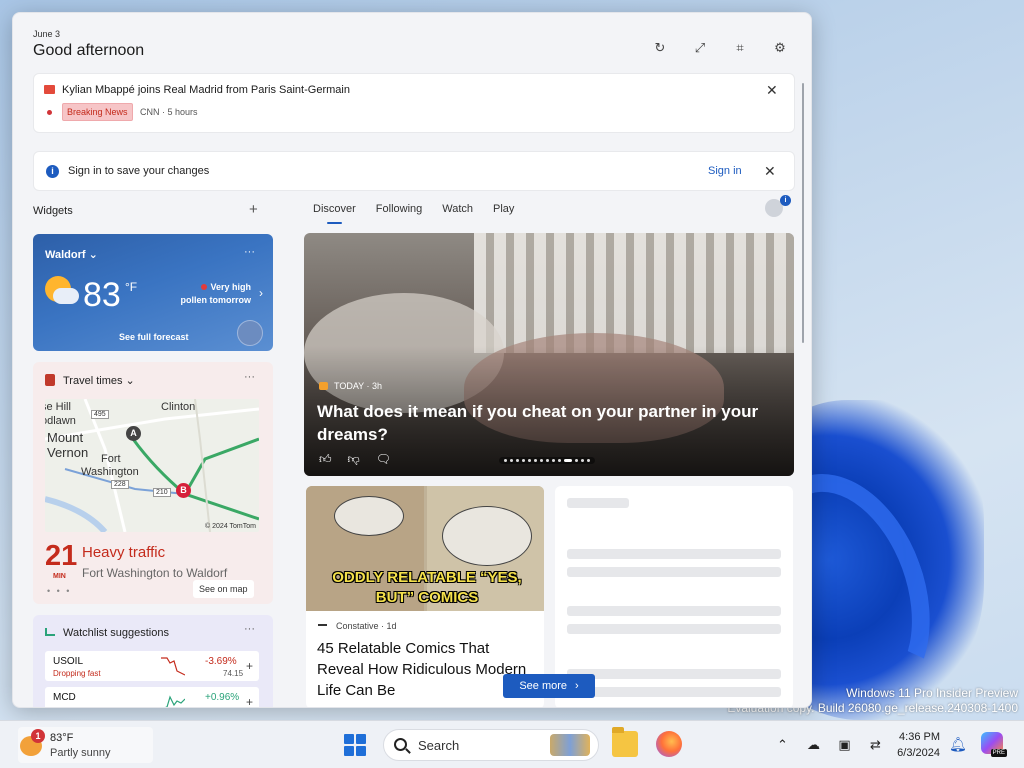  I want to click on taskbar-conditions: Partly sunny, so click(80, 753).